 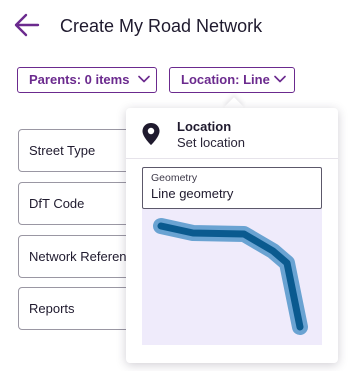 What do you see at coordinates (174, 178) in the screenshot?
I see `geometry-label: Geometry` at bounding box center [174, 178].